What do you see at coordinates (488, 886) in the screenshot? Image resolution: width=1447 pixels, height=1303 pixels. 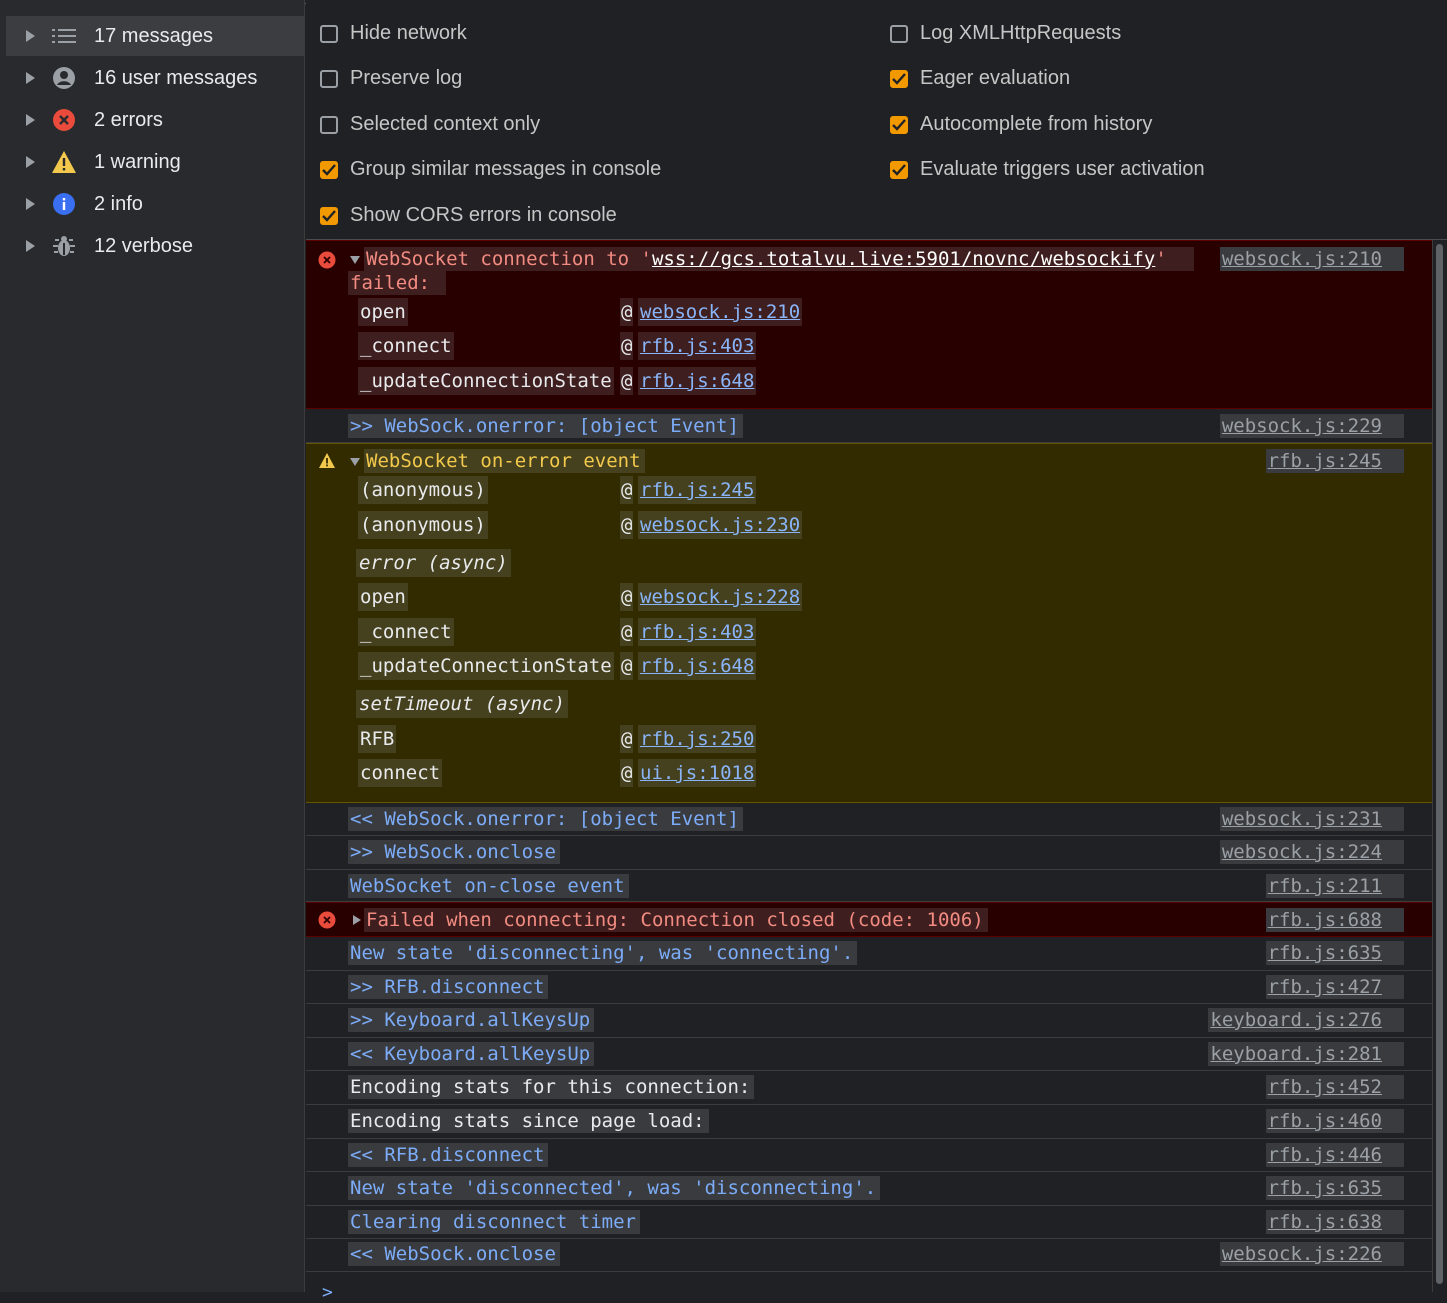 I see `log-text: WebSocket on-close event` at bounding box center [488, 886].